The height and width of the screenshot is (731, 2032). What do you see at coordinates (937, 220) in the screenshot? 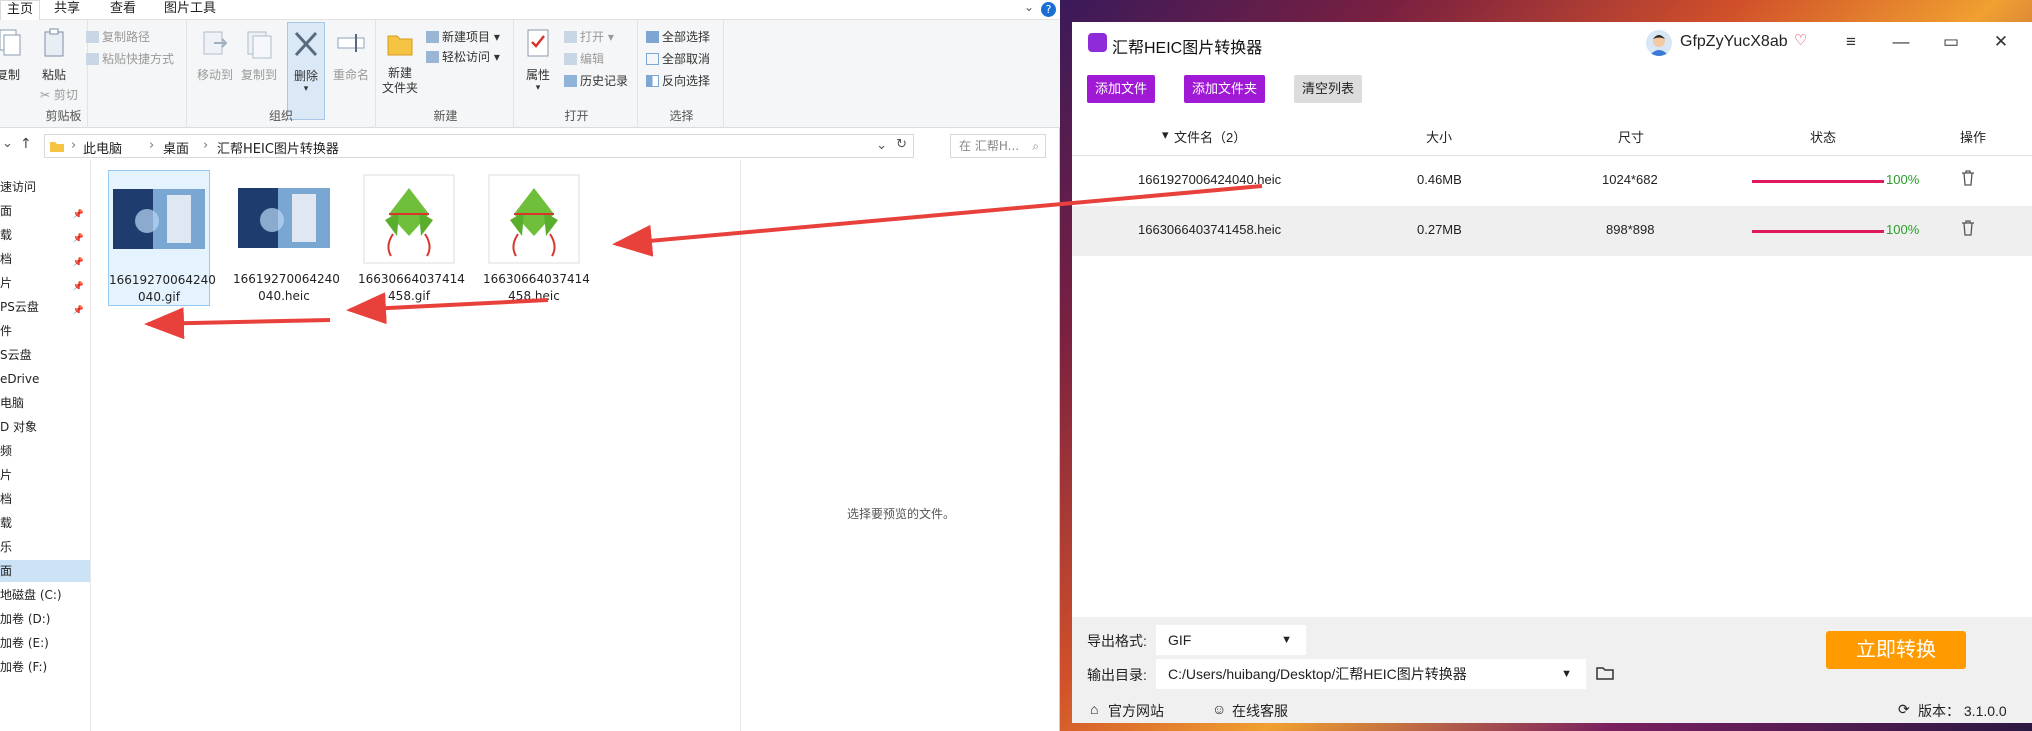
I see `arrow-app-to-explorer` at bounding box center [937, 220].